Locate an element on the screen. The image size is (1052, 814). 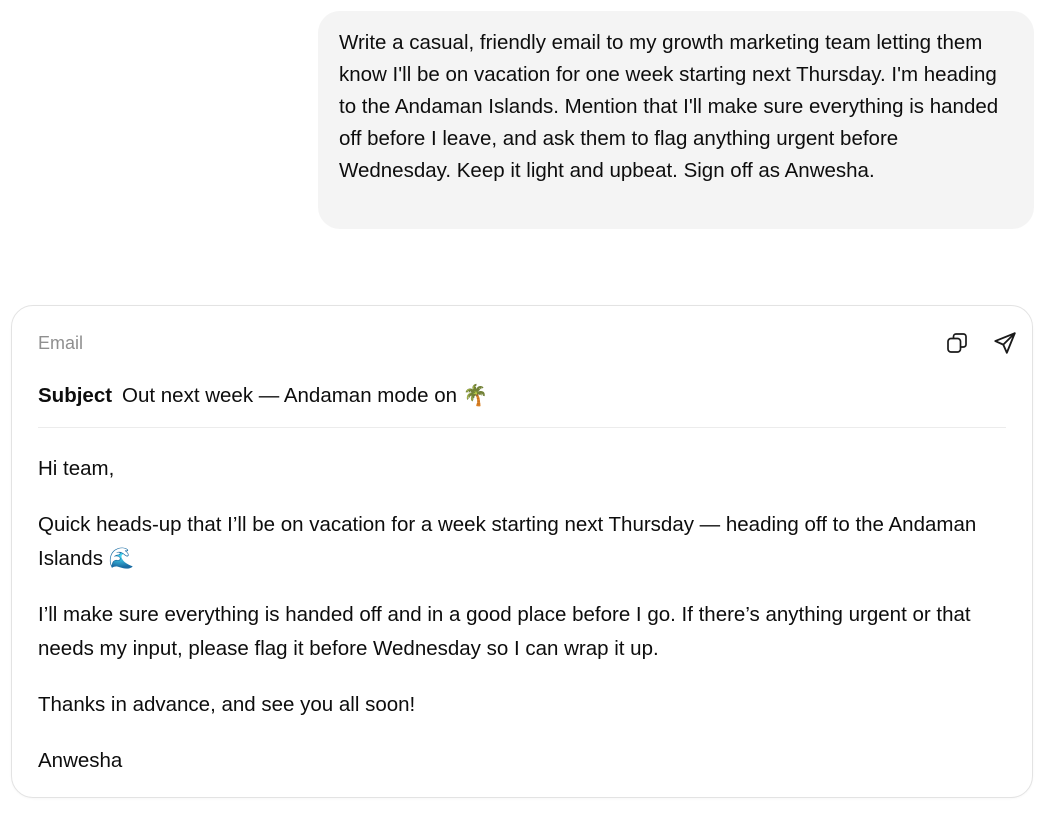
email-signature: Anwesha is located at coordinates (80, 760).